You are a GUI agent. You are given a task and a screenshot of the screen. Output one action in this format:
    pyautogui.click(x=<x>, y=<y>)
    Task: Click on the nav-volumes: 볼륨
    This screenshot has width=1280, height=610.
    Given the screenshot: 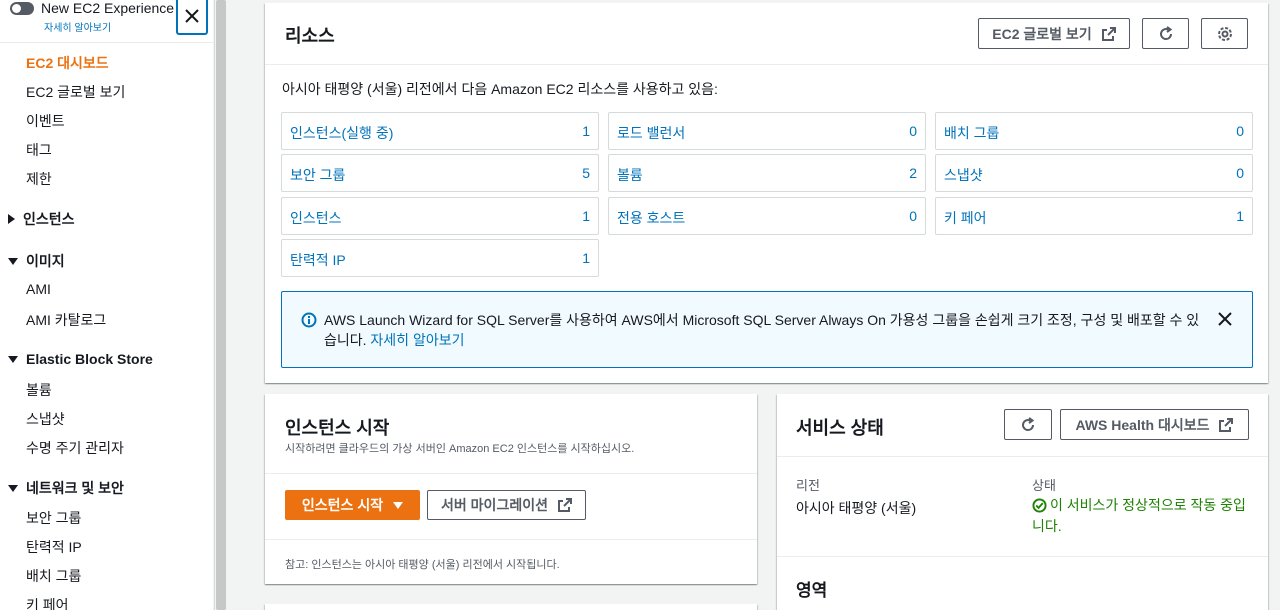 What is the action you would take?
    pyautogui.click(x=39, y=390)
    